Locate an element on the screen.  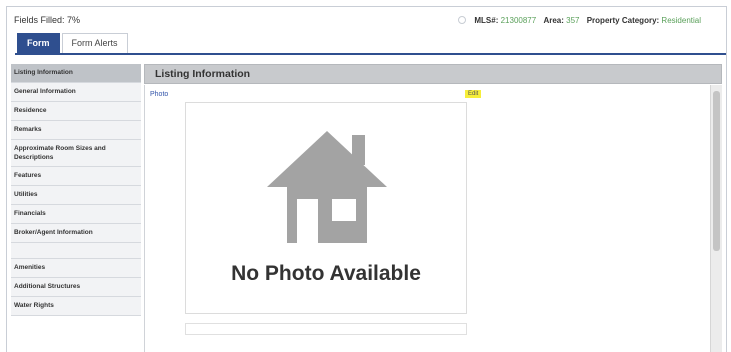
sidebar-item-remarks: Remarks is located at coordinates (76, 130).